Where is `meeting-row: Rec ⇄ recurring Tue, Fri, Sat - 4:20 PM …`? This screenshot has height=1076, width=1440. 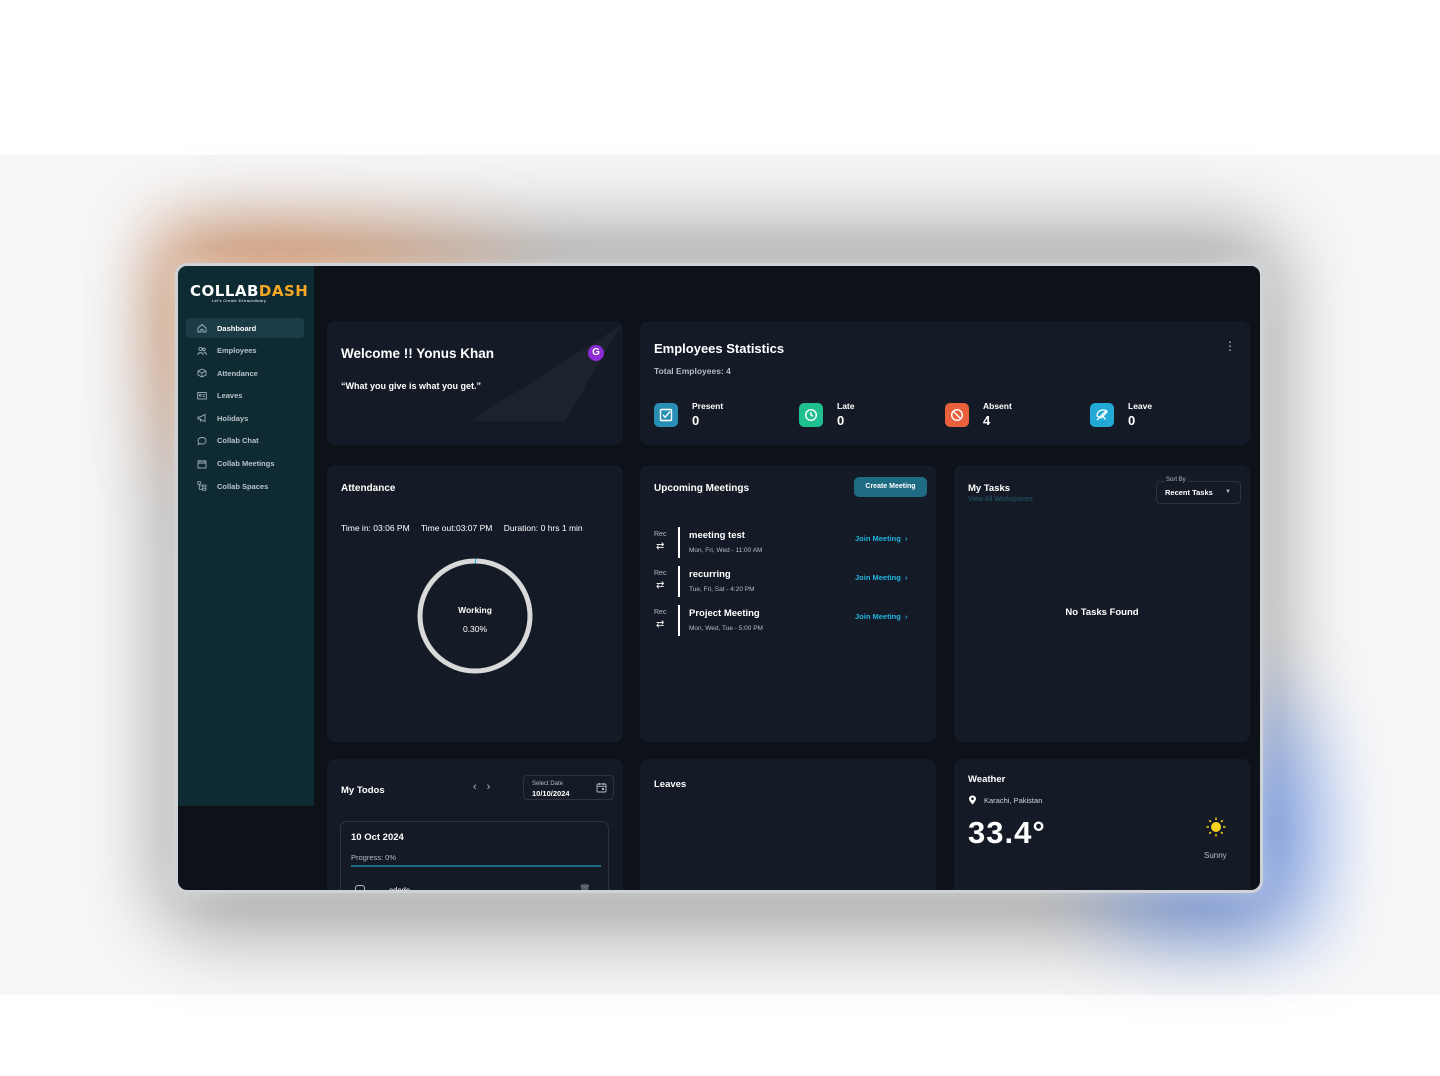 meeting-row: Rec ⇄ recurring Tue, Fri, Sat - 4:20 PM … is located at coordinates (789, 582).